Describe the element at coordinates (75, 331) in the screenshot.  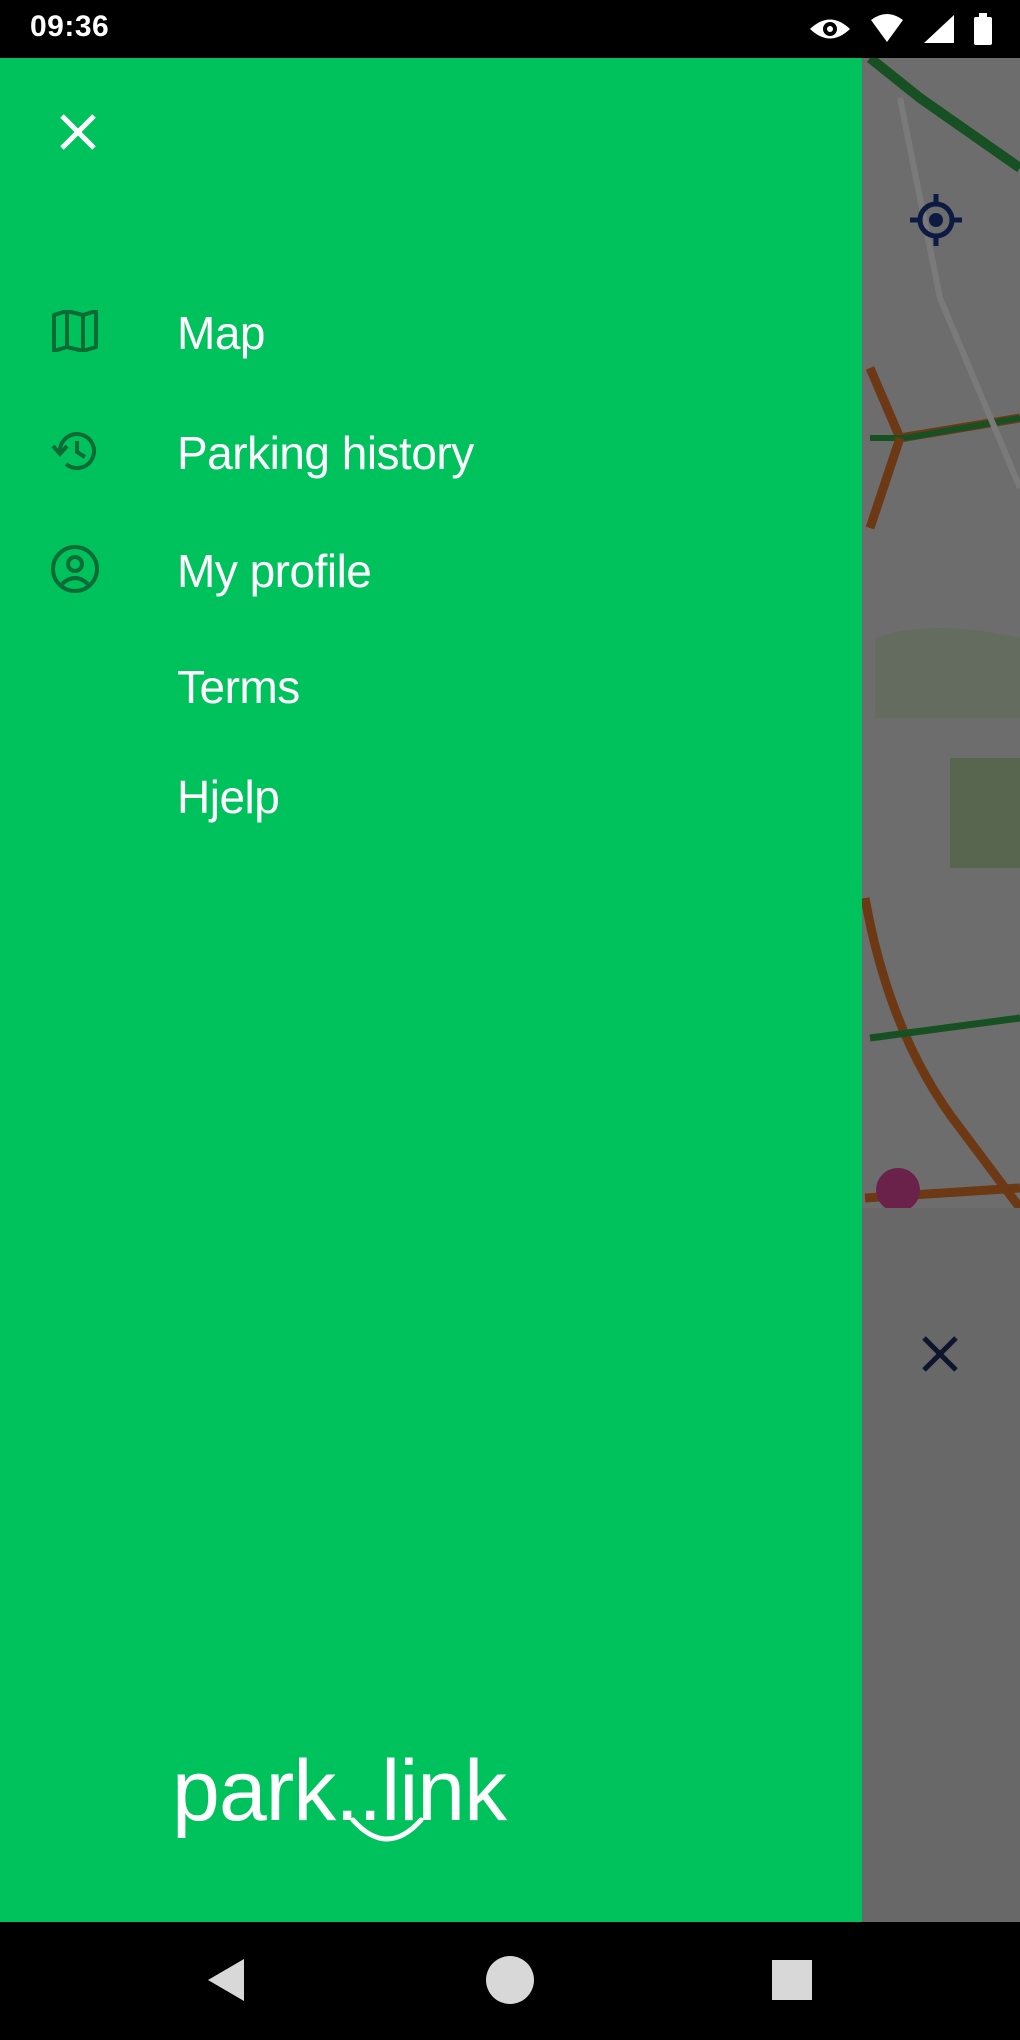
I see `map-icon` at that location.